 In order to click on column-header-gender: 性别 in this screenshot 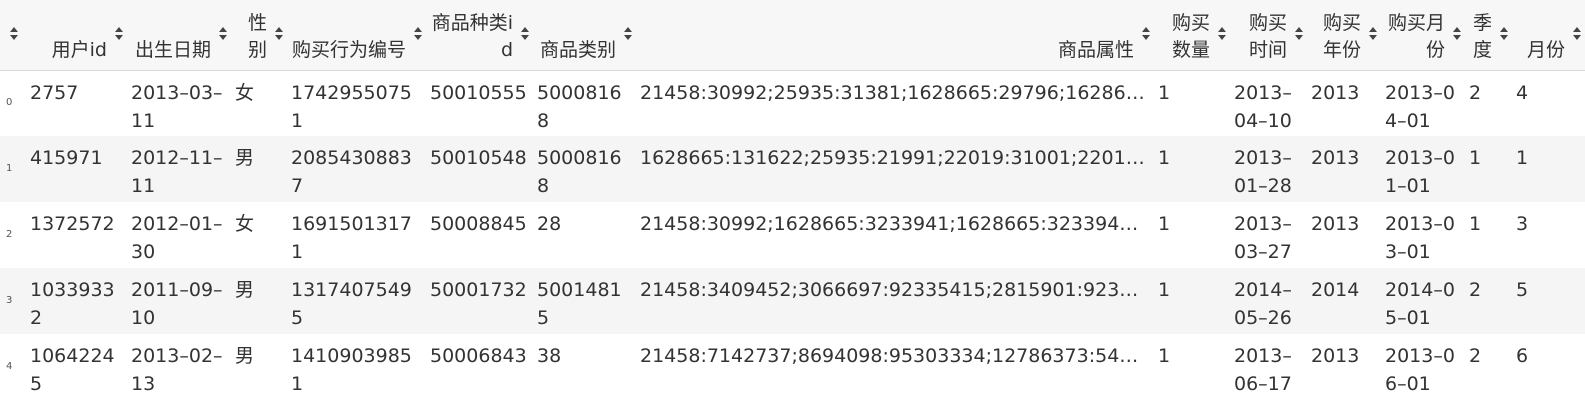, I will do `click(259, 35)`.